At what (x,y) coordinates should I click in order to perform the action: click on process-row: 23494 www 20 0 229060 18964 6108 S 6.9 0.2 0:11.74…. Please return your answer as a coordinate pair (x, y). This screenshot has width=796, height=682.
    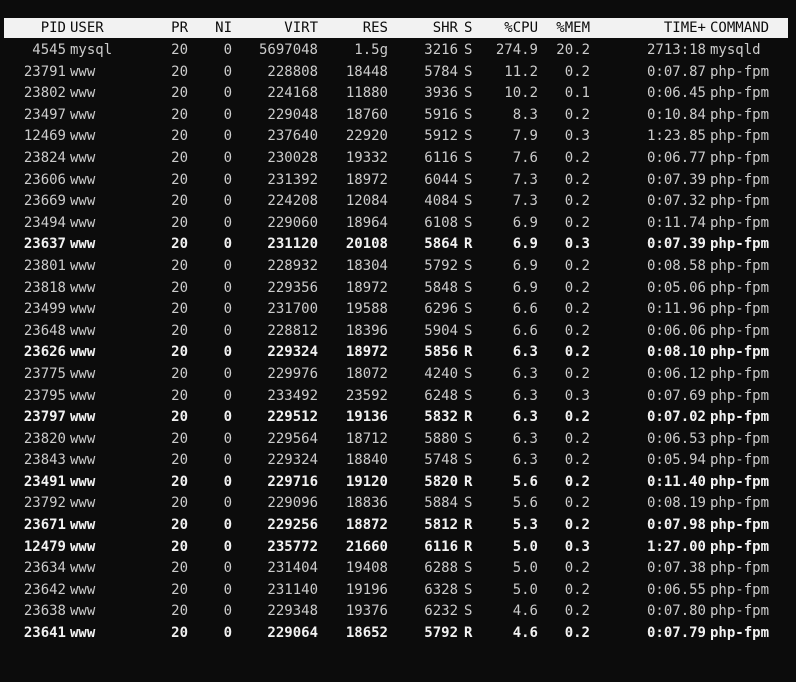
    Looking at the image, I should click on (396, 224).